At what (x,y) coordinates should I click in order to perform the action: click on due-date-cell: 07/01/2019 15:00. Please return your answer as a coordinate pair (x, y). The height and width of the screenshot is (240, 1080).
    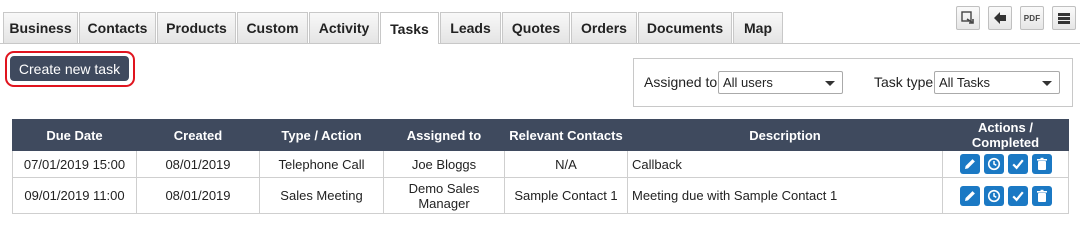
    Looking at the image, I should click on (74, 164).